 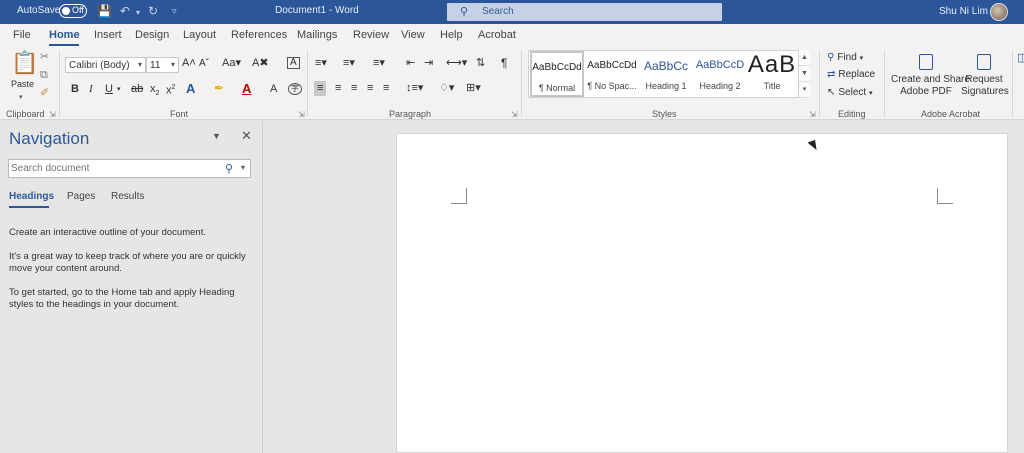 I want to click on customize-qat-icon: ▿, so click(x=174, y=11).